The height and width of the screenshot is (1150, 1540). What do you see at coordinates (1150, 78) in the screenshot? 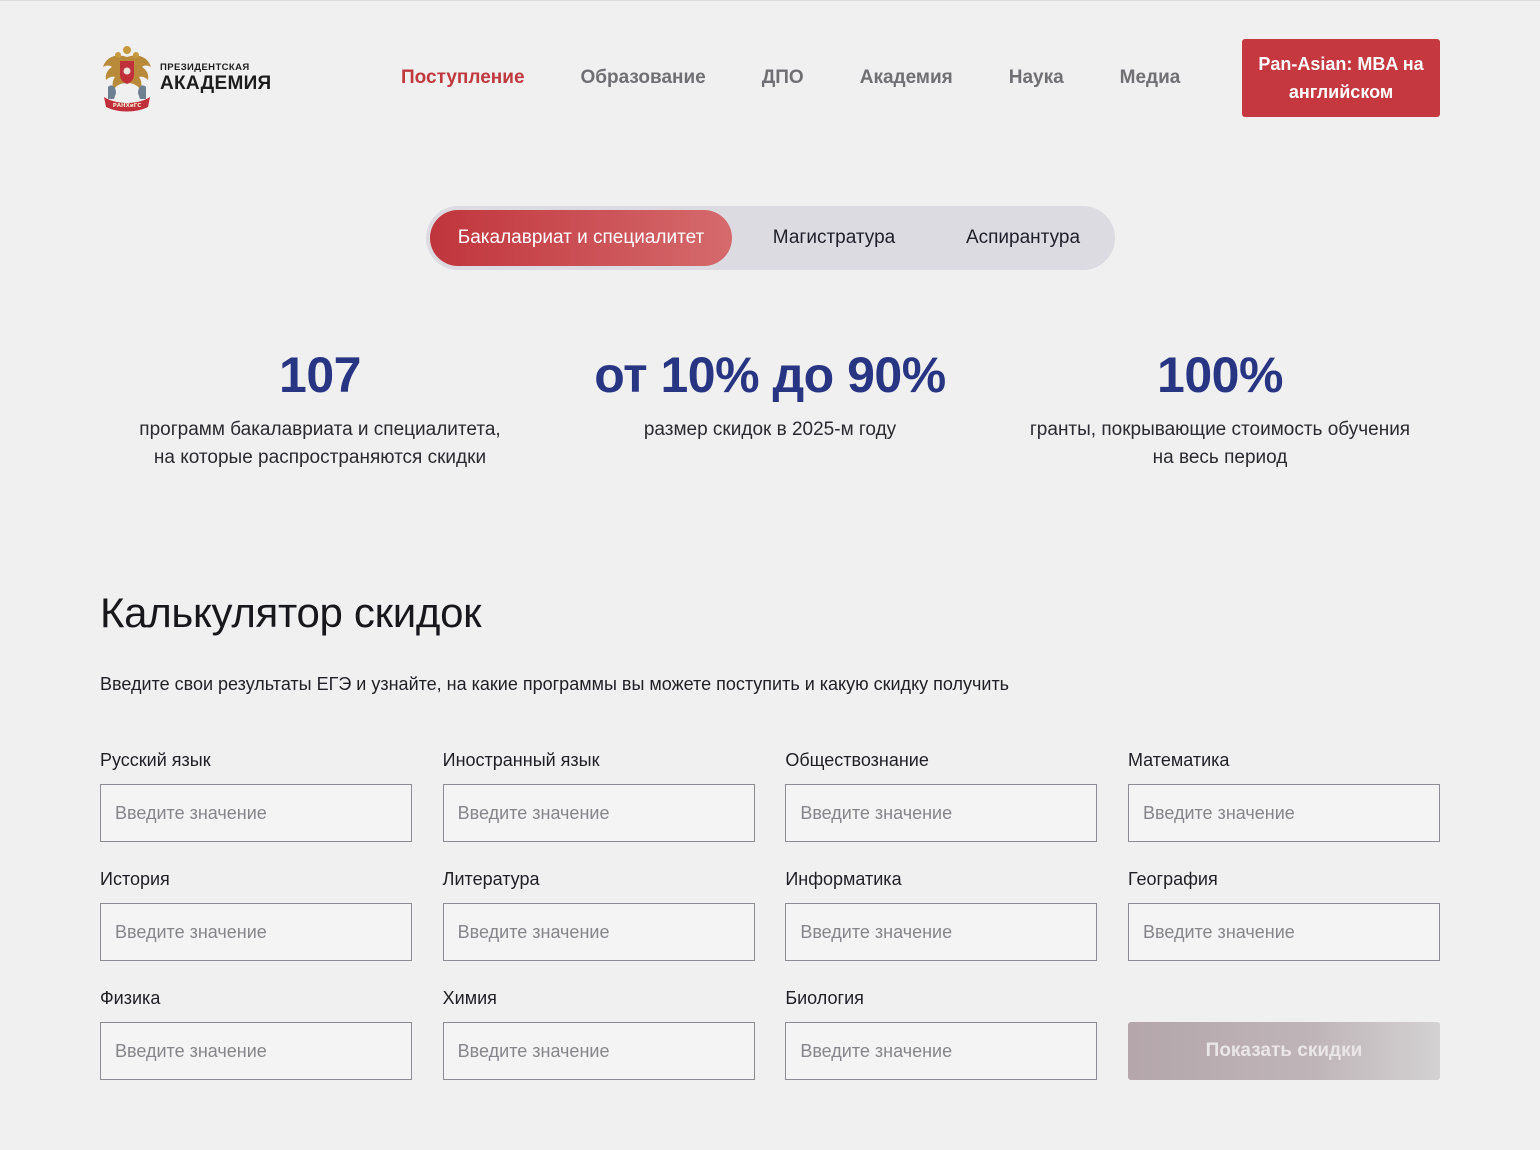
I see `nav-item-media: Медиа` at bounding box center [1150, 78].